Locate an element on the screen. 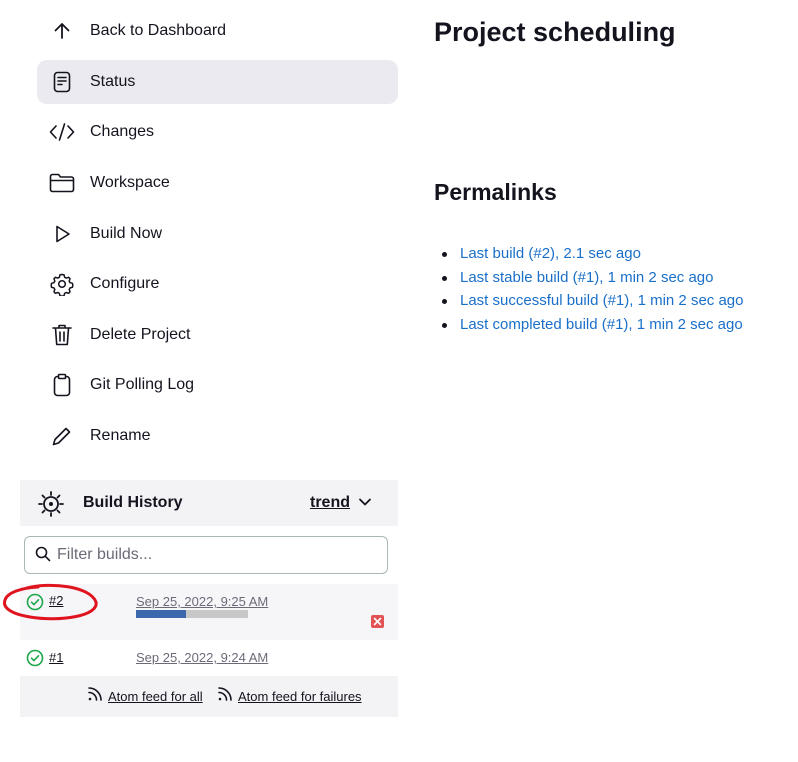  atom-feeds-bar: Atom feed for all Atom feed for failures is located at coordinates (209, 696).